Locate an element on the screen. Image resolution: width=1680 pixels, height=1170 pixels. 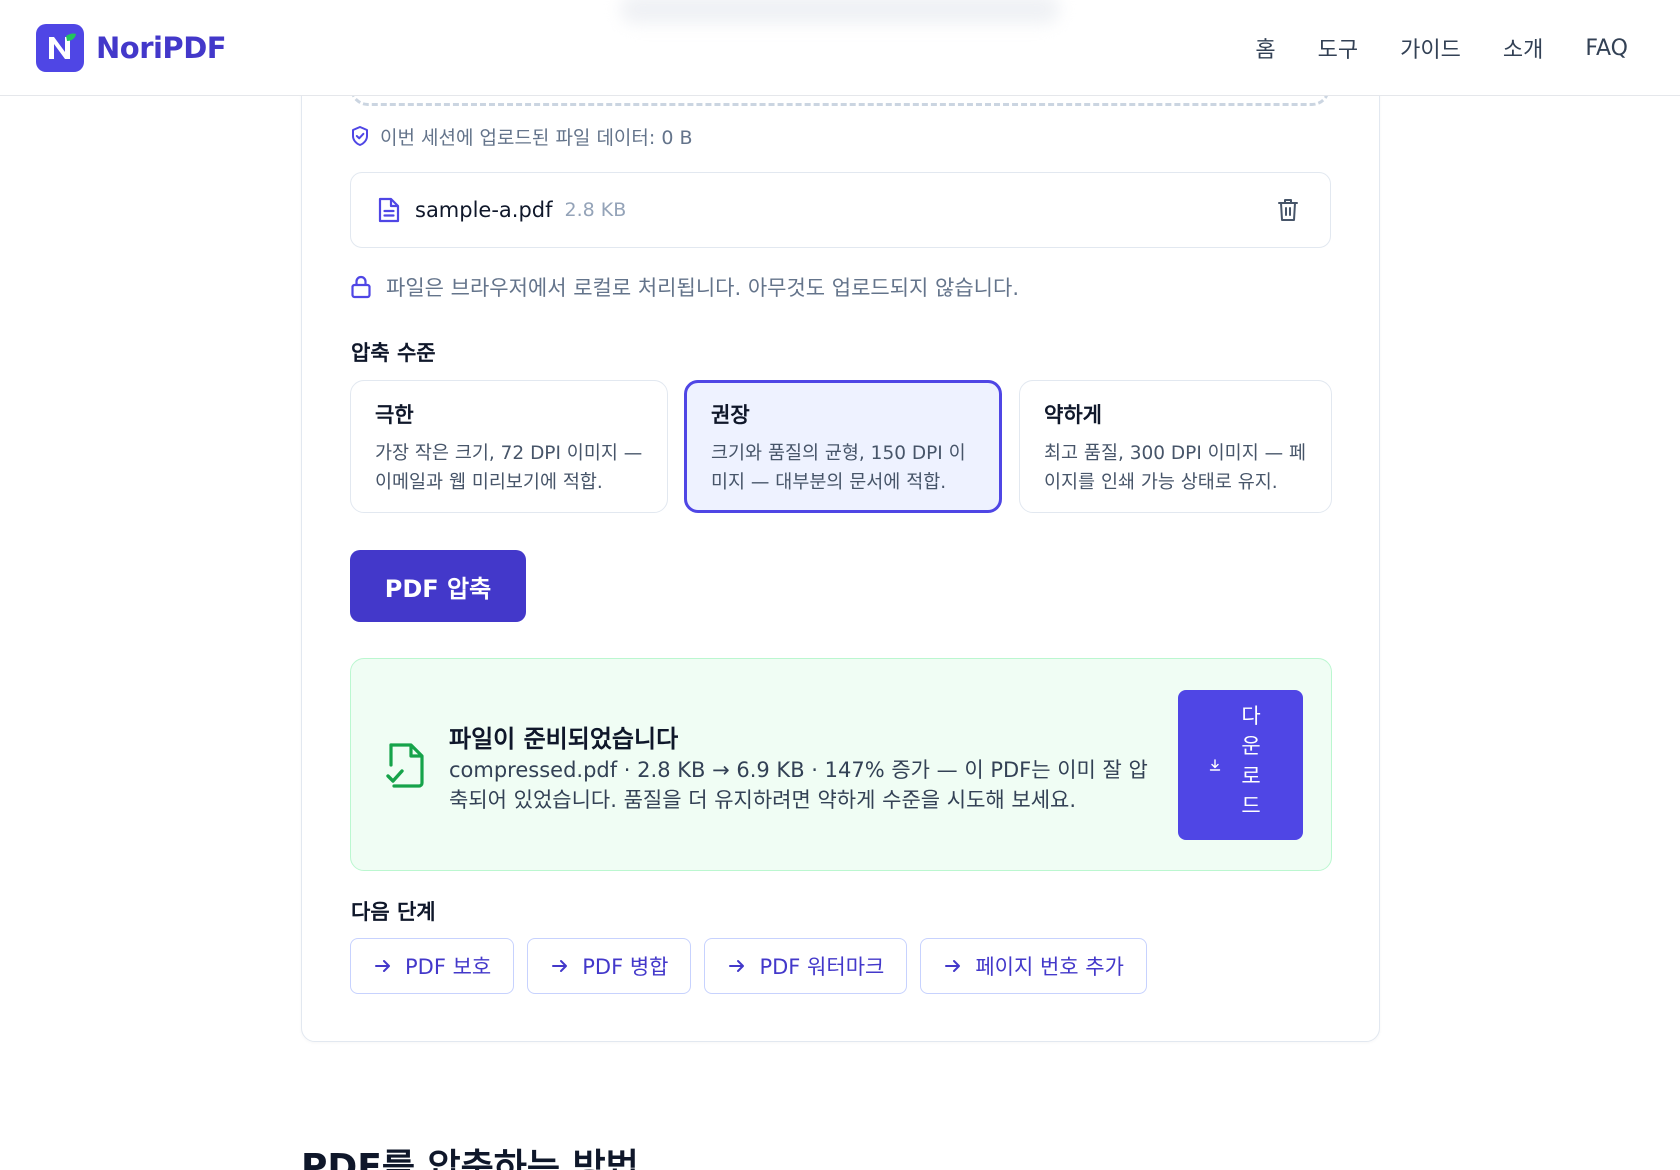
file-list-item: sample-a.pdf 2.8 KB is located at coordinates (840, 210).